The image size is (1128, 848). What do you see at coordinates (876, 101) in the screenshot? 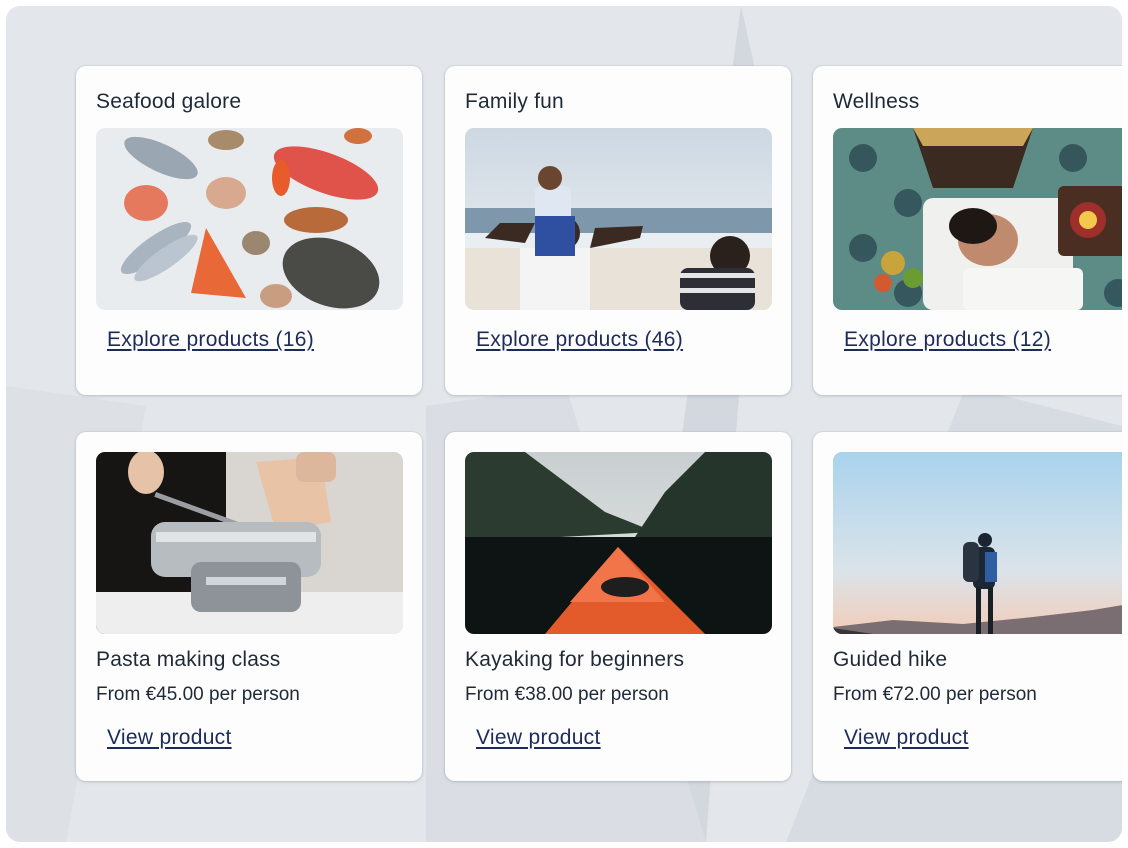
I see `card-title: Wellness` at bounding box center [876, 101].